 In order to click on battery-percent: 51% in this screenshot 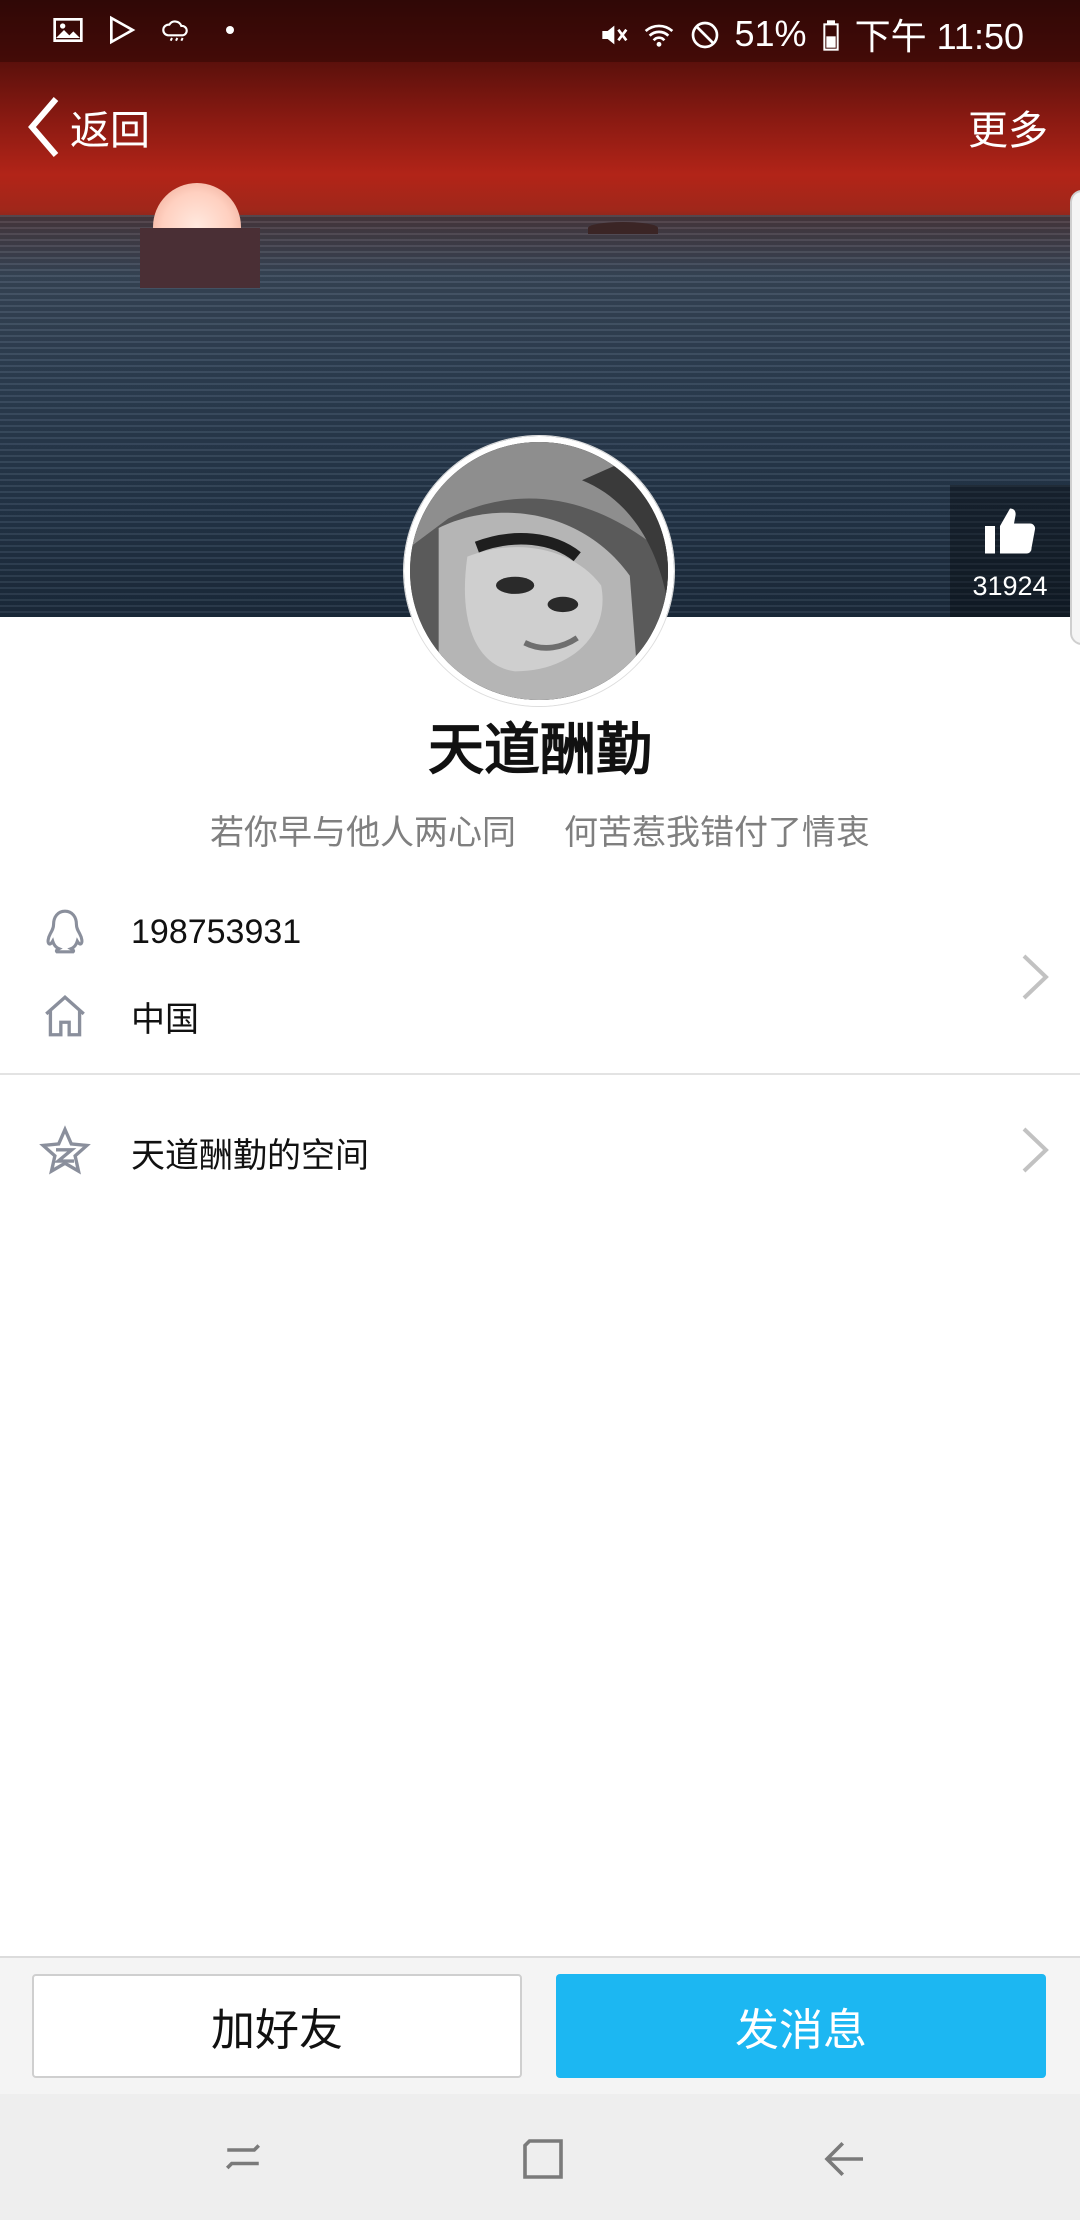, I will do `click(770, 33)`.